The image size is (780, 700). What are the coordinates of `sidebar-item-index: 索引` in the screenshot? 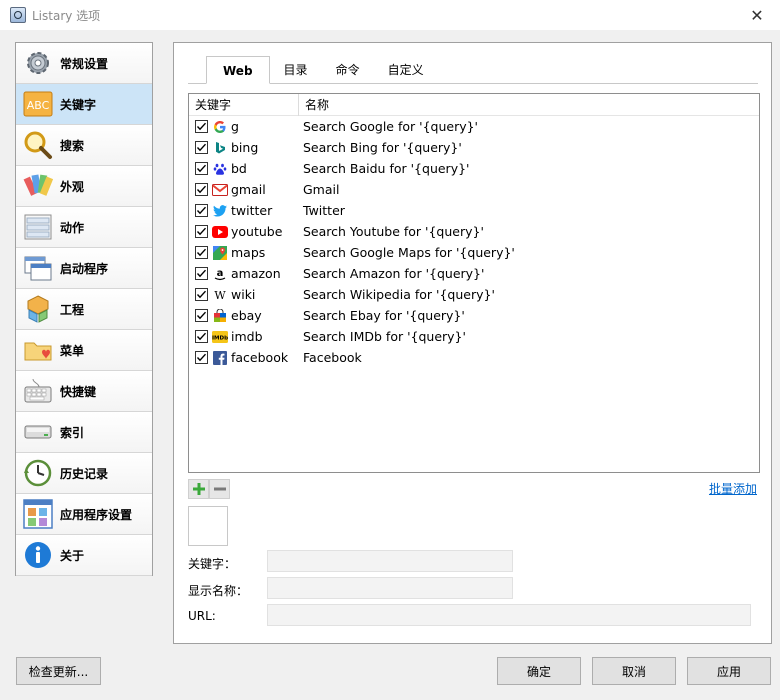 It's located at (84, 432).